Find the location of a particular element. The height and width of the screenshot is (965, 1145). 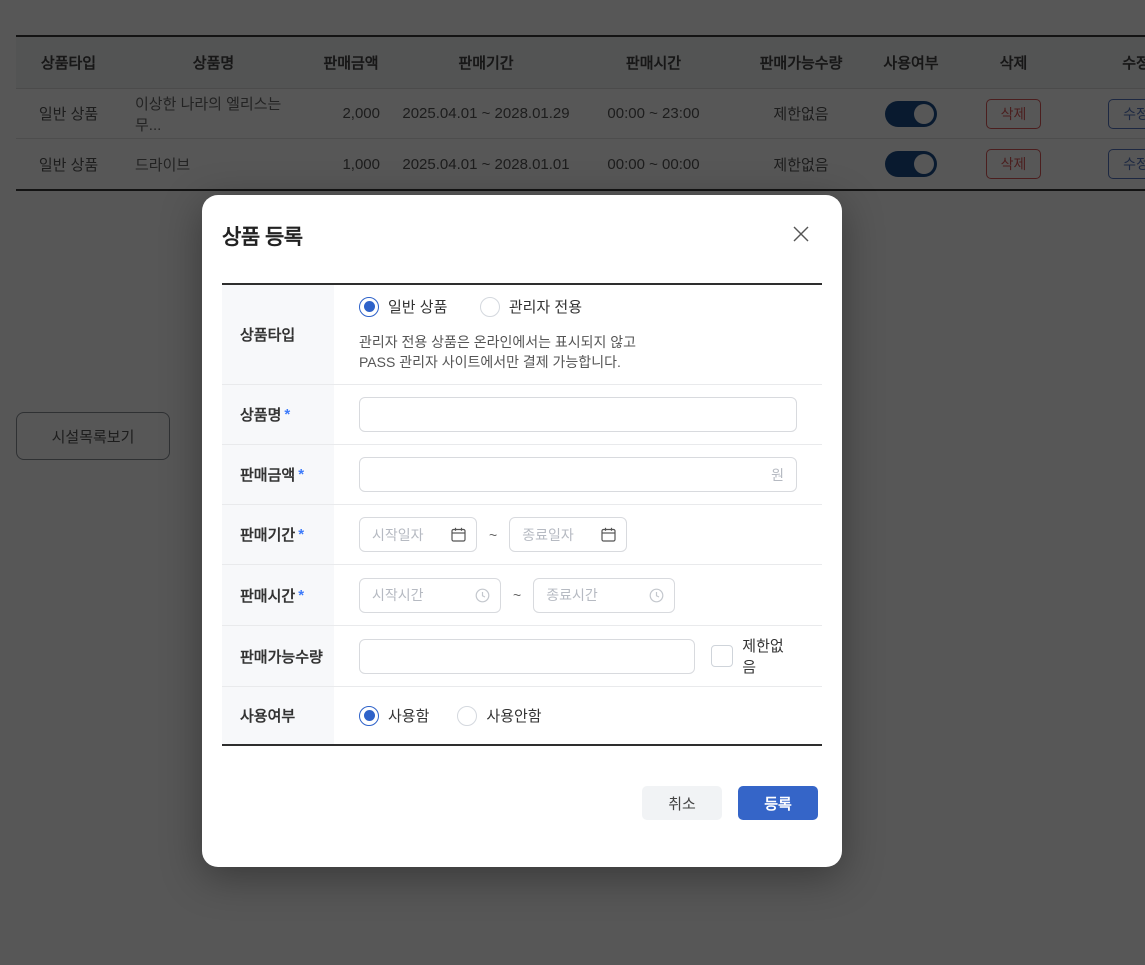

helper-line-1: 관리자 전용 상품은 온라인에서는 표시되지 않고 is located at coordinates (498, 341).